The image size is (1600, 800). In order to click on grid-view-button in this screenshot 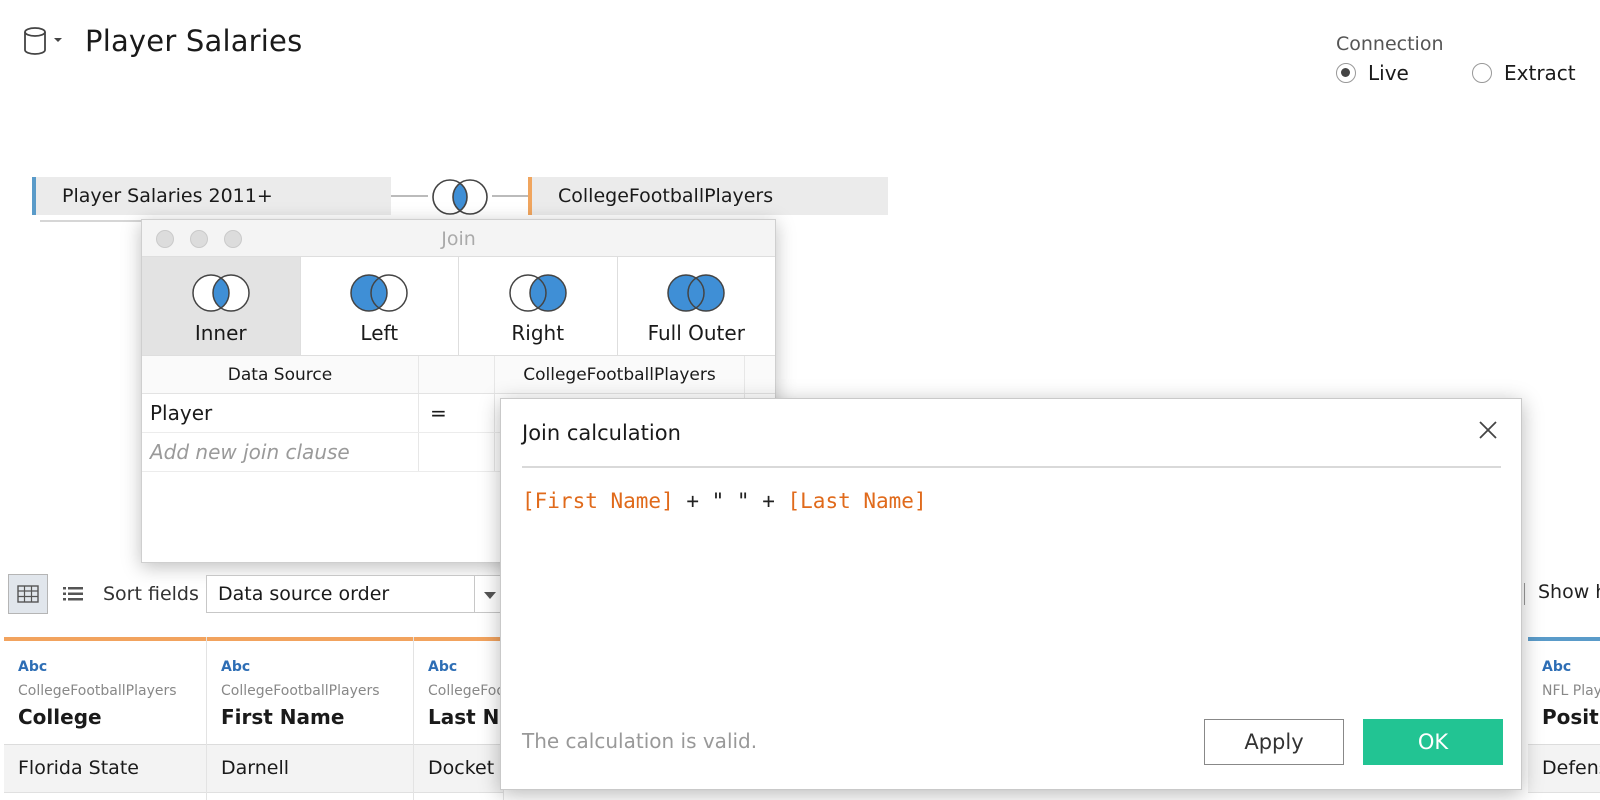, I will do `click(28, 594)`.